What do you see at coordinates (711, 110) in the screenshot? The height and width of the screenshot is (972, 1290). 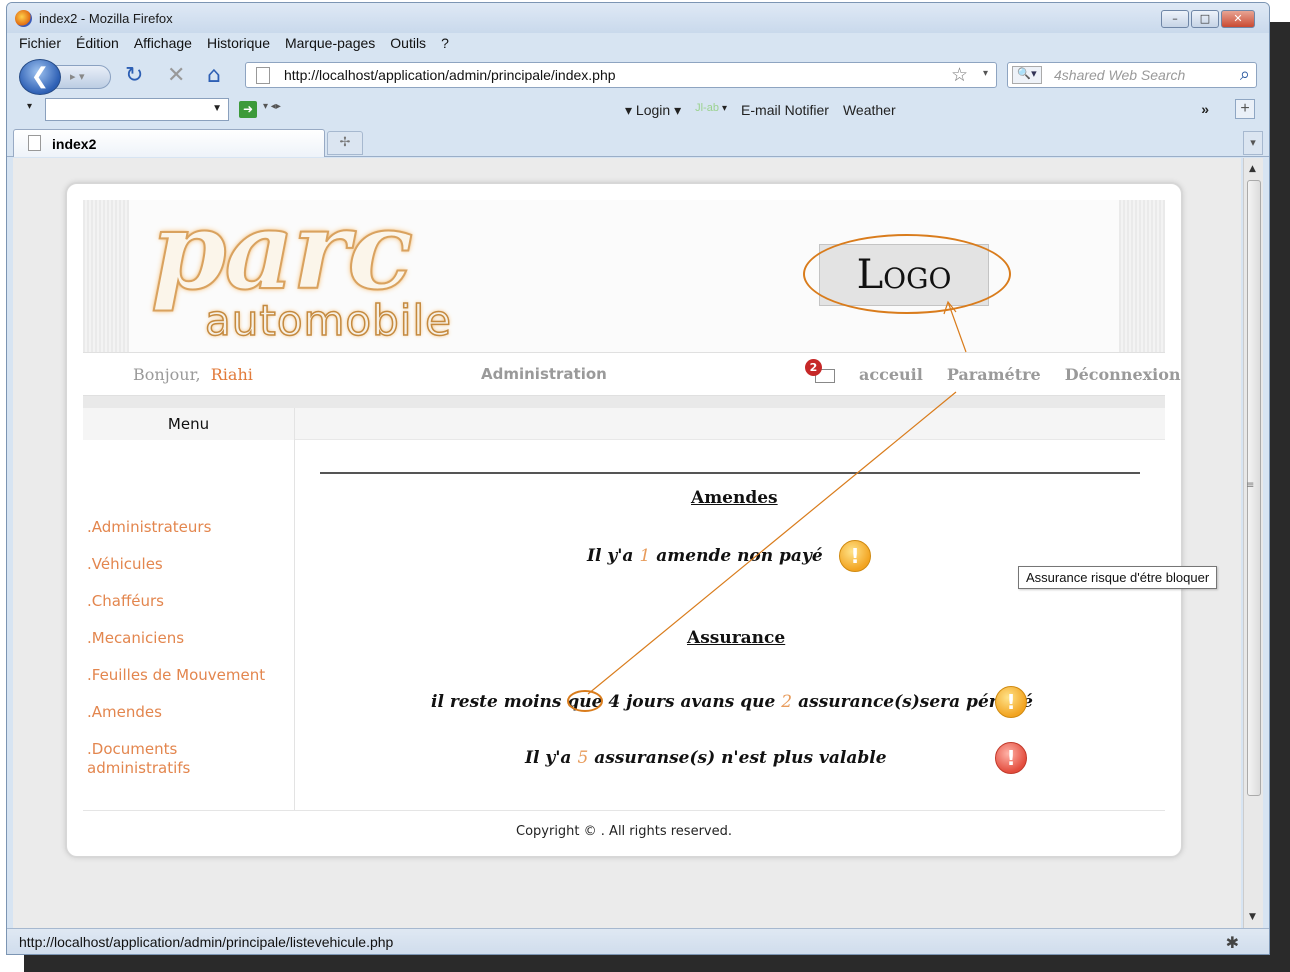 I see `bookmark-jl: Jl-ab ▾` at bounding box center [711, 110].